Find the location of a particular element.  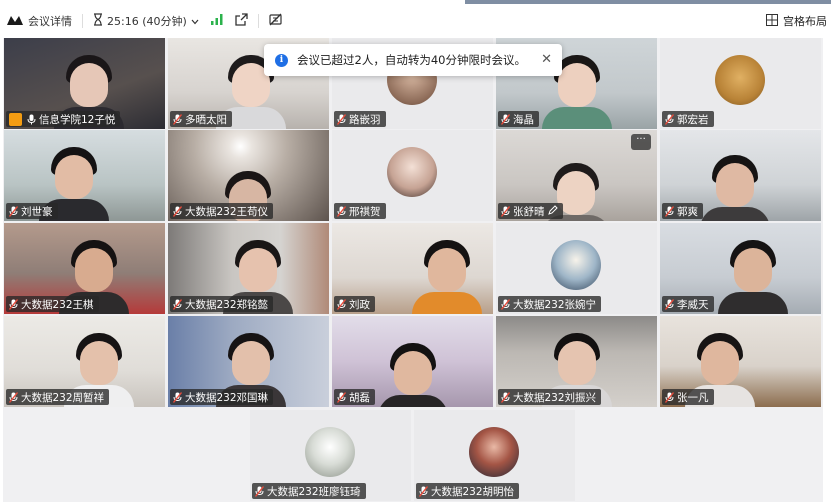

participant-name: 大数据232张婉宁 is located at coordinates (555, 304).